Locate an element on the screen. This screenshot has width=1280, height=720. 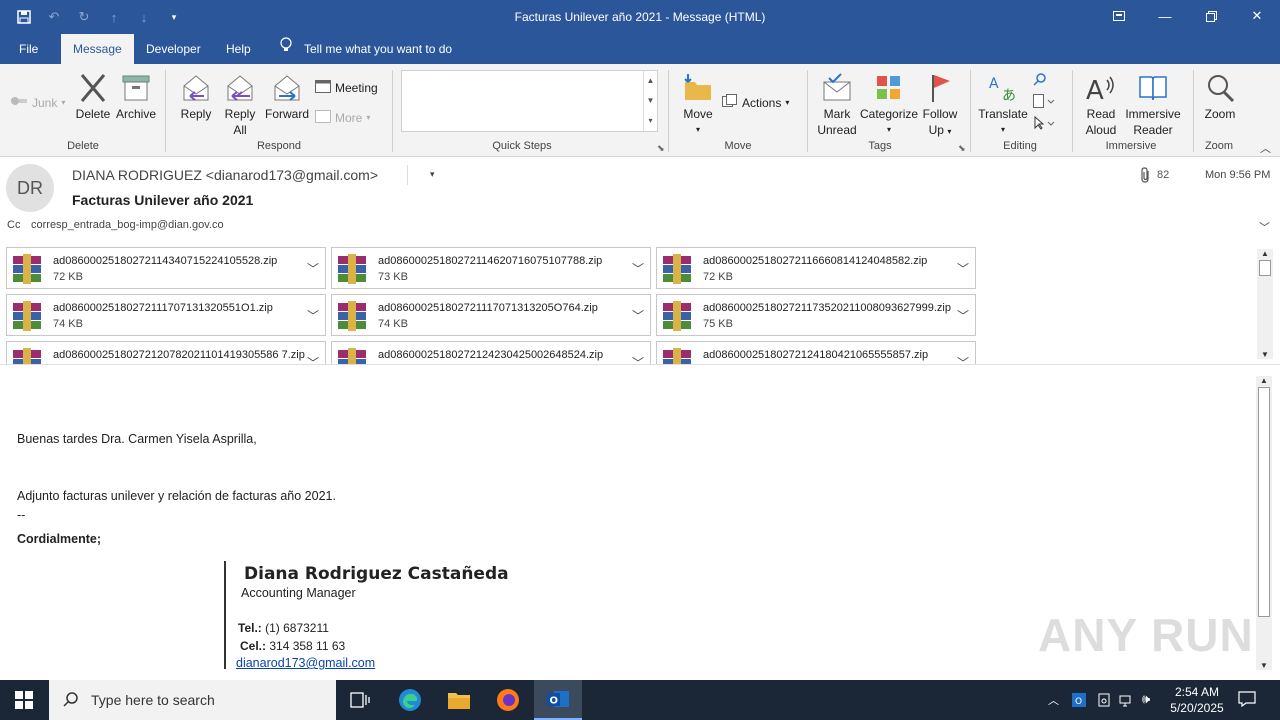
collapse-ribbon-icon: ︿ is located at coordinates (1265, 148).